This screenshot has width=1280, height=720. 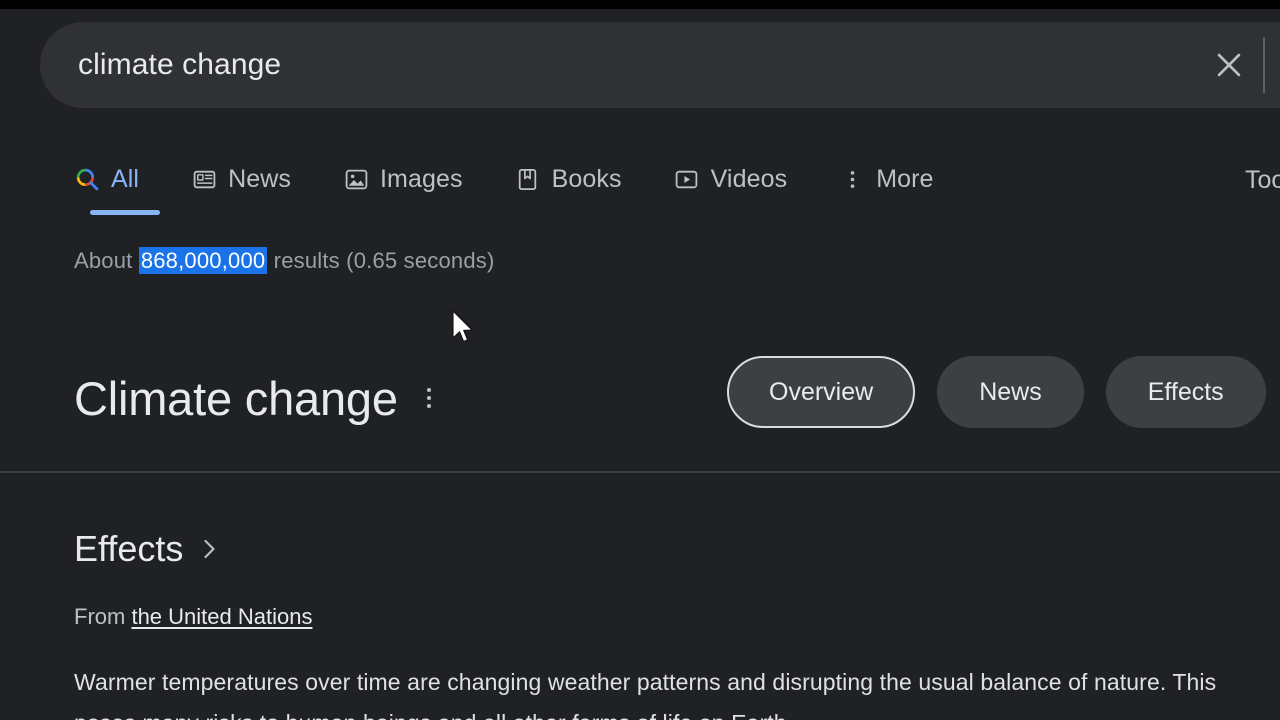 I want to click on tab-videos: Videos, so click(x=731, y=179).